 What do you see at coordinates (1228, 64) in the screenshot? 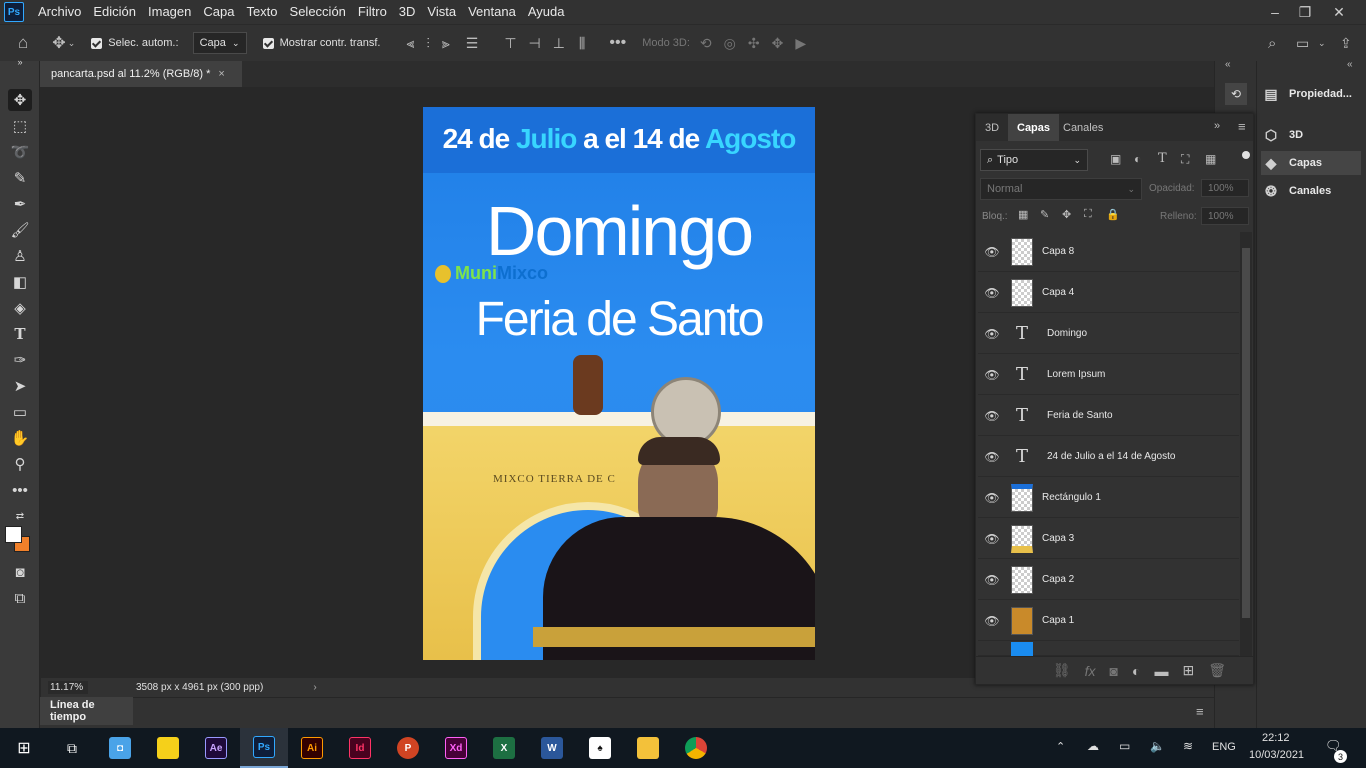
I see `expand-icon: «` at bounding box center [1228, 64].